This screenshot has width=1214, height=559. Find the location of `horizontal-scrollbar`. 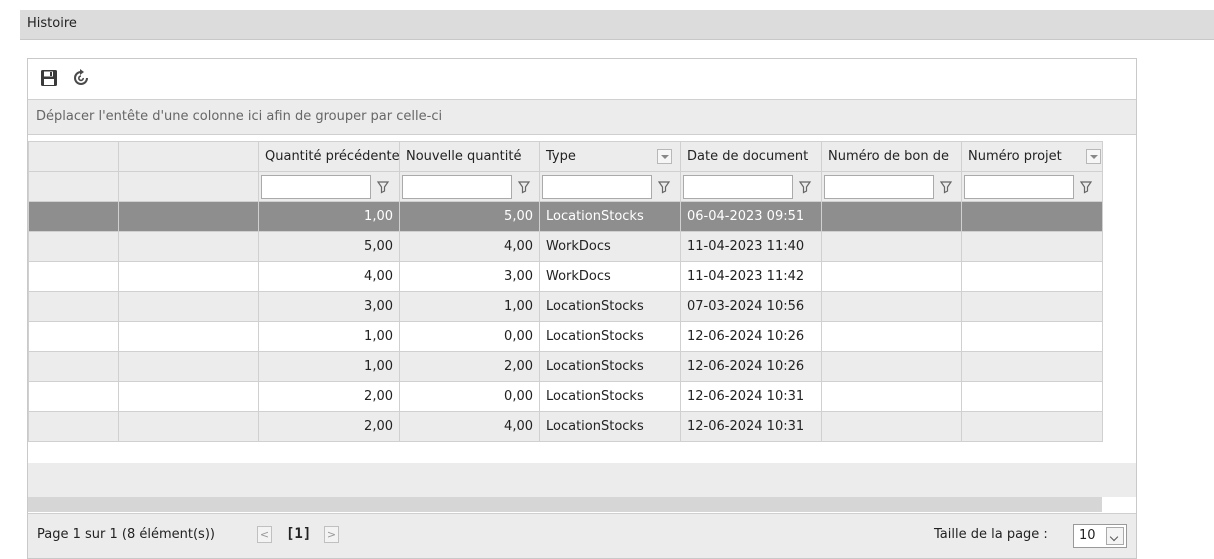

horizontal-scrollbar is located at coordinates (565, 504).